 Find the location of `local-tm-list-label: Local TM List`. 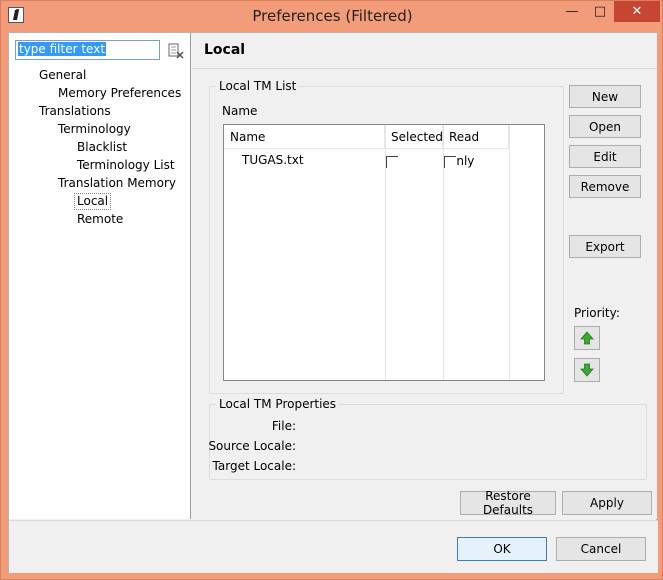

local-tm-list-label: Local TM List is located at coordinates (258, 86).